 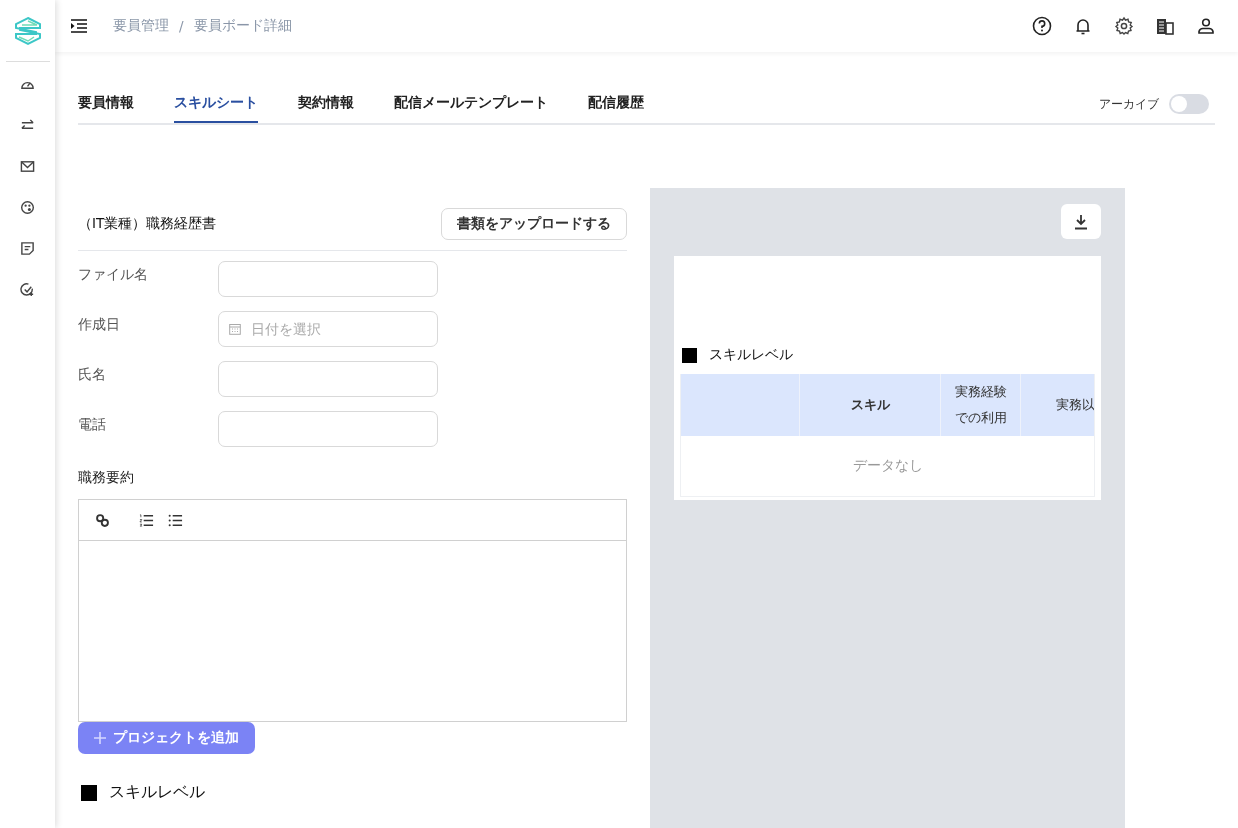 What do you see at coordinates (27, 289) in the screenshot?
I see `check-plus-icon` at bounding box center [27, 289].